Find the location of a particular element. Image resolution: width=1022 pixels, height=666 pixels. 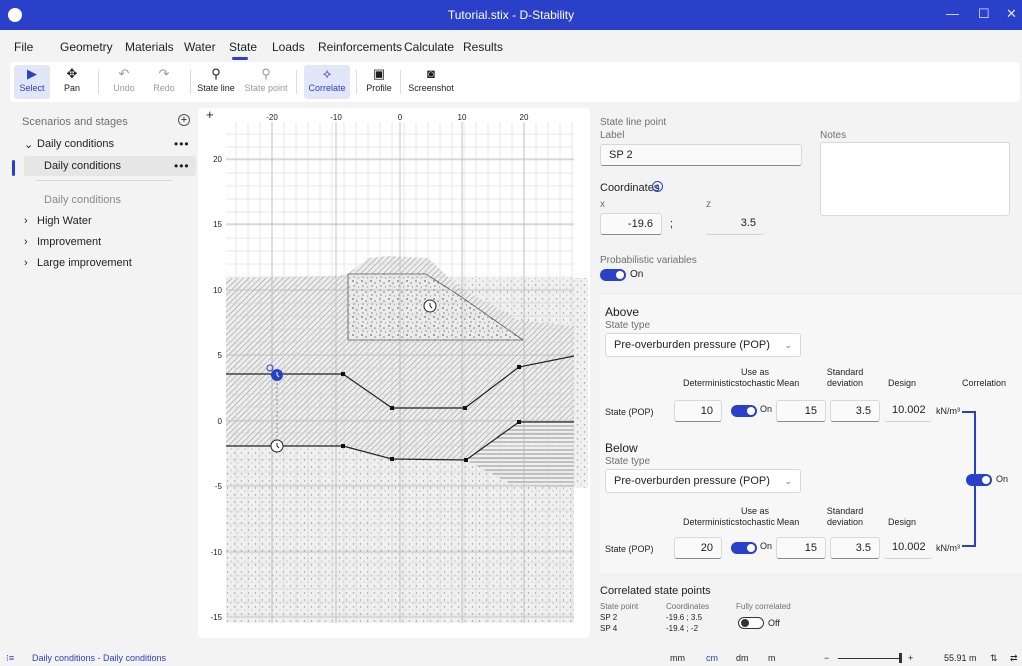

above-unit: kN/m³ is located at coordinates (948, 411).